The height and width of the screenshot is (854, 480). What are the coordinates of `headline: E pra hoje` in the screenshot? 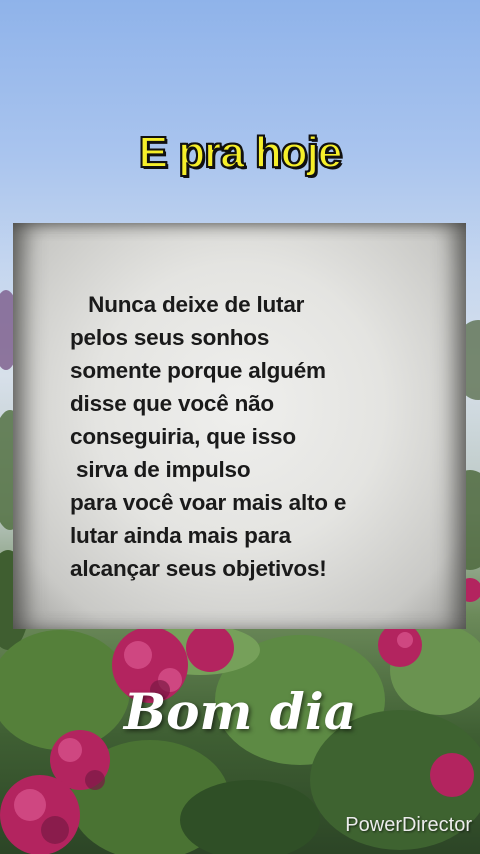 It's located at (241, 152).